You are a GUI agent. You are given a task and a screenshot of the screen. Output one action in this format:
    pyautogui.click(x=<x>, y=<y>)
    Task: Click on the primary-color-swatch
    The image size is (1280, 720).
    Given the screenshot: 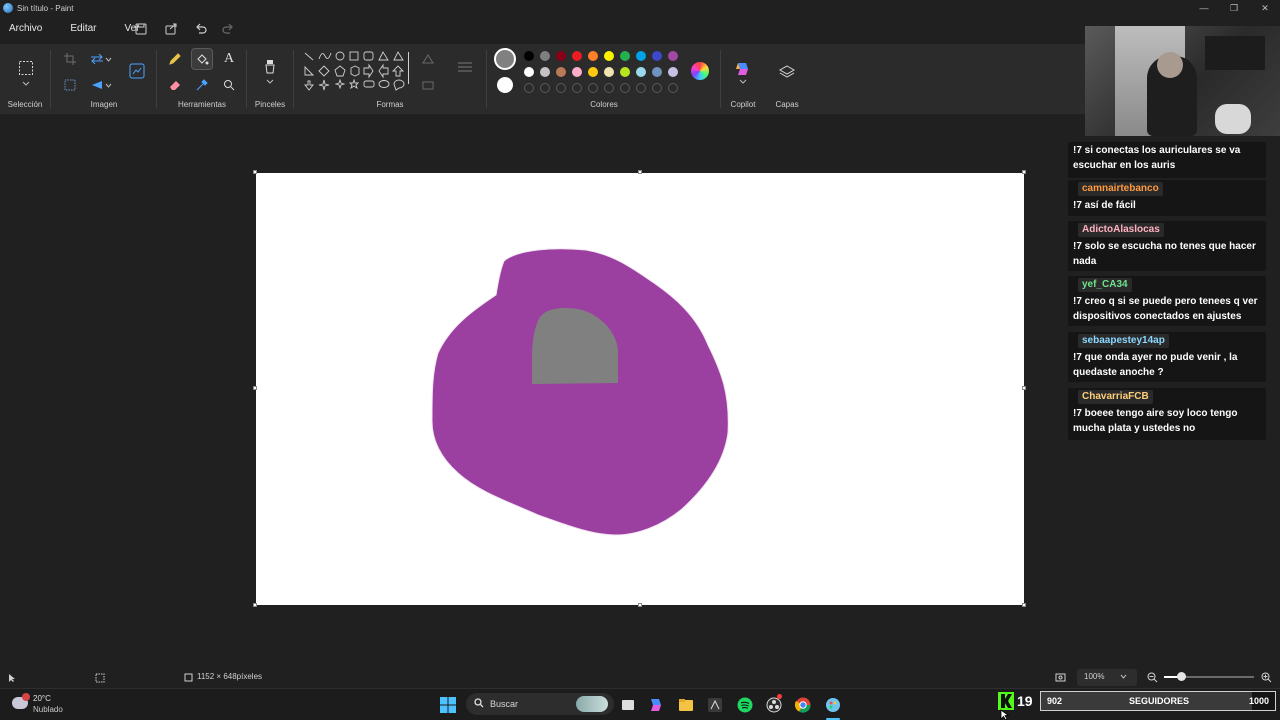 What is the action you would take?
    pyautogui.click(x=505, y=59)
    